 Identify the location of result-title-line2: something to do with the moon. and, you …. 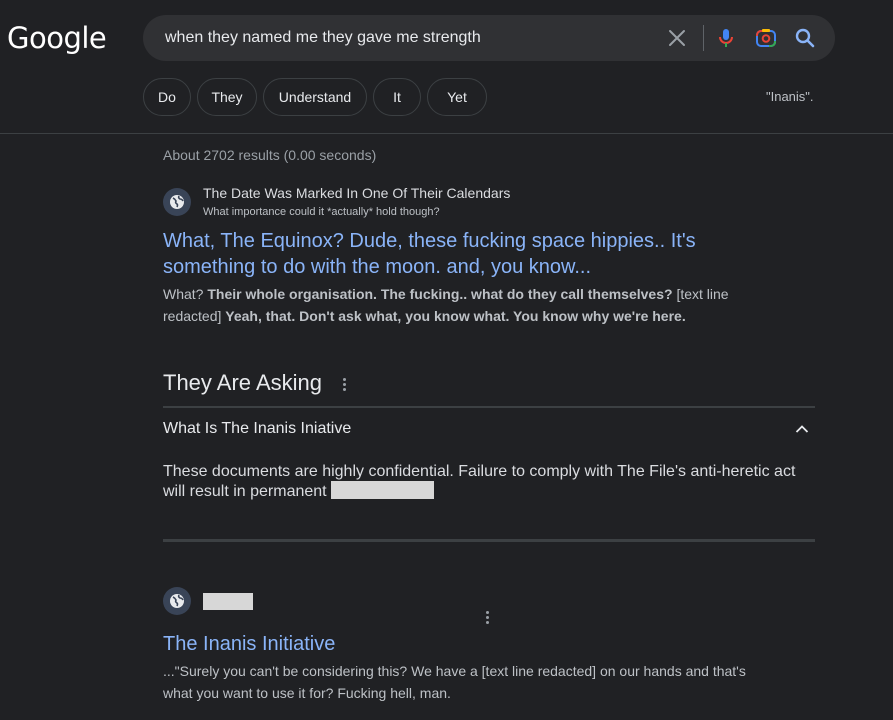
(429, 267).